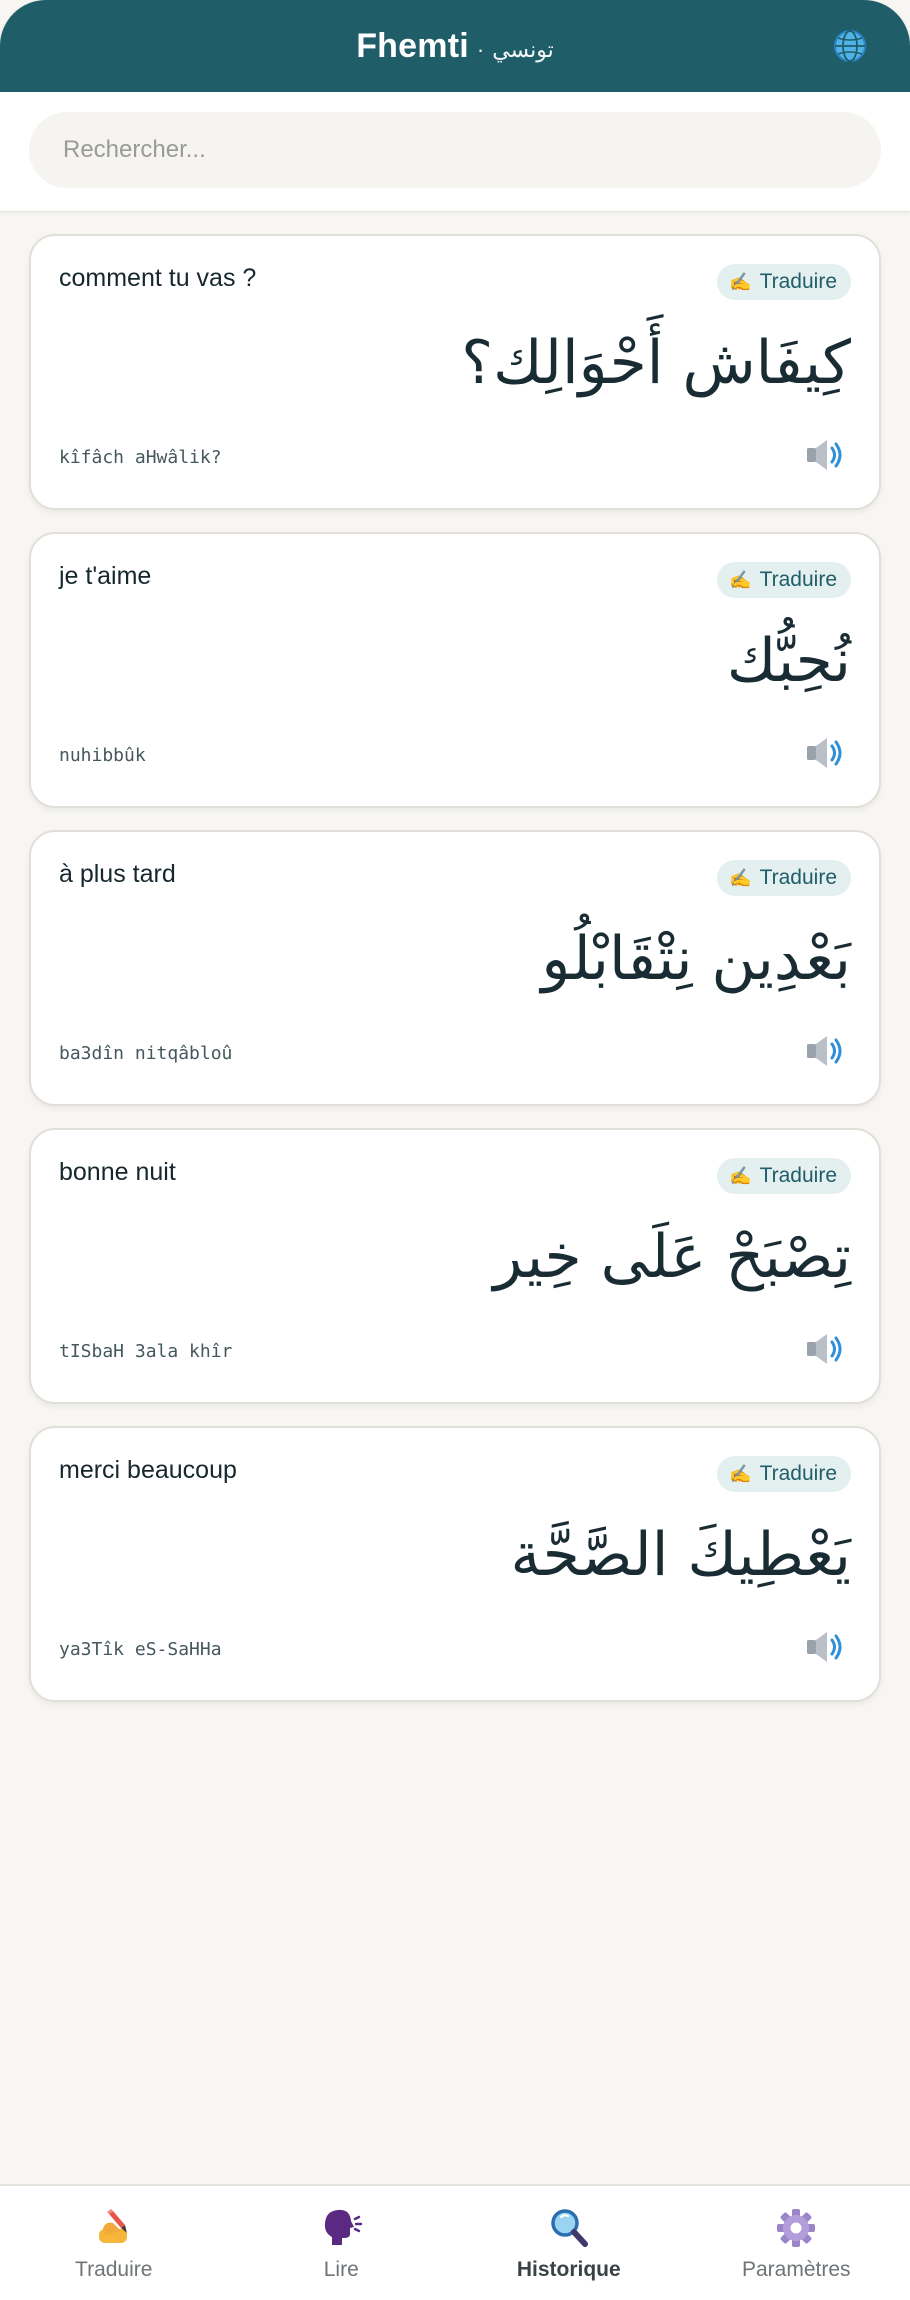 This screenshot has height=2300, width=910. I want to click on french-phrase: bonne nuit, so click(117, 1172).